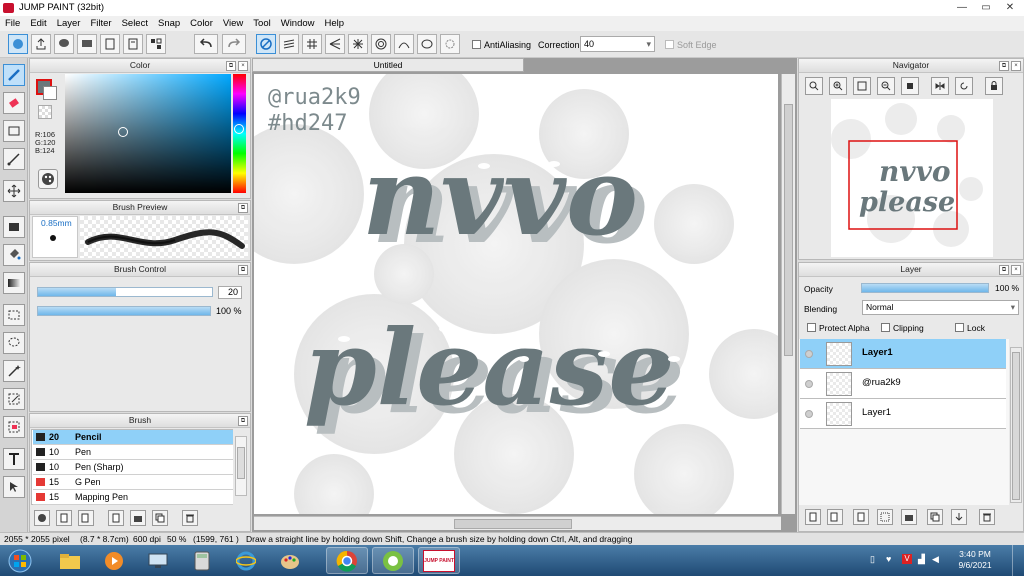 The image size is (1024, 576). Describe the element at coordinates (42, 518) in the screenshot. I see `brush-settings-button` at that location.